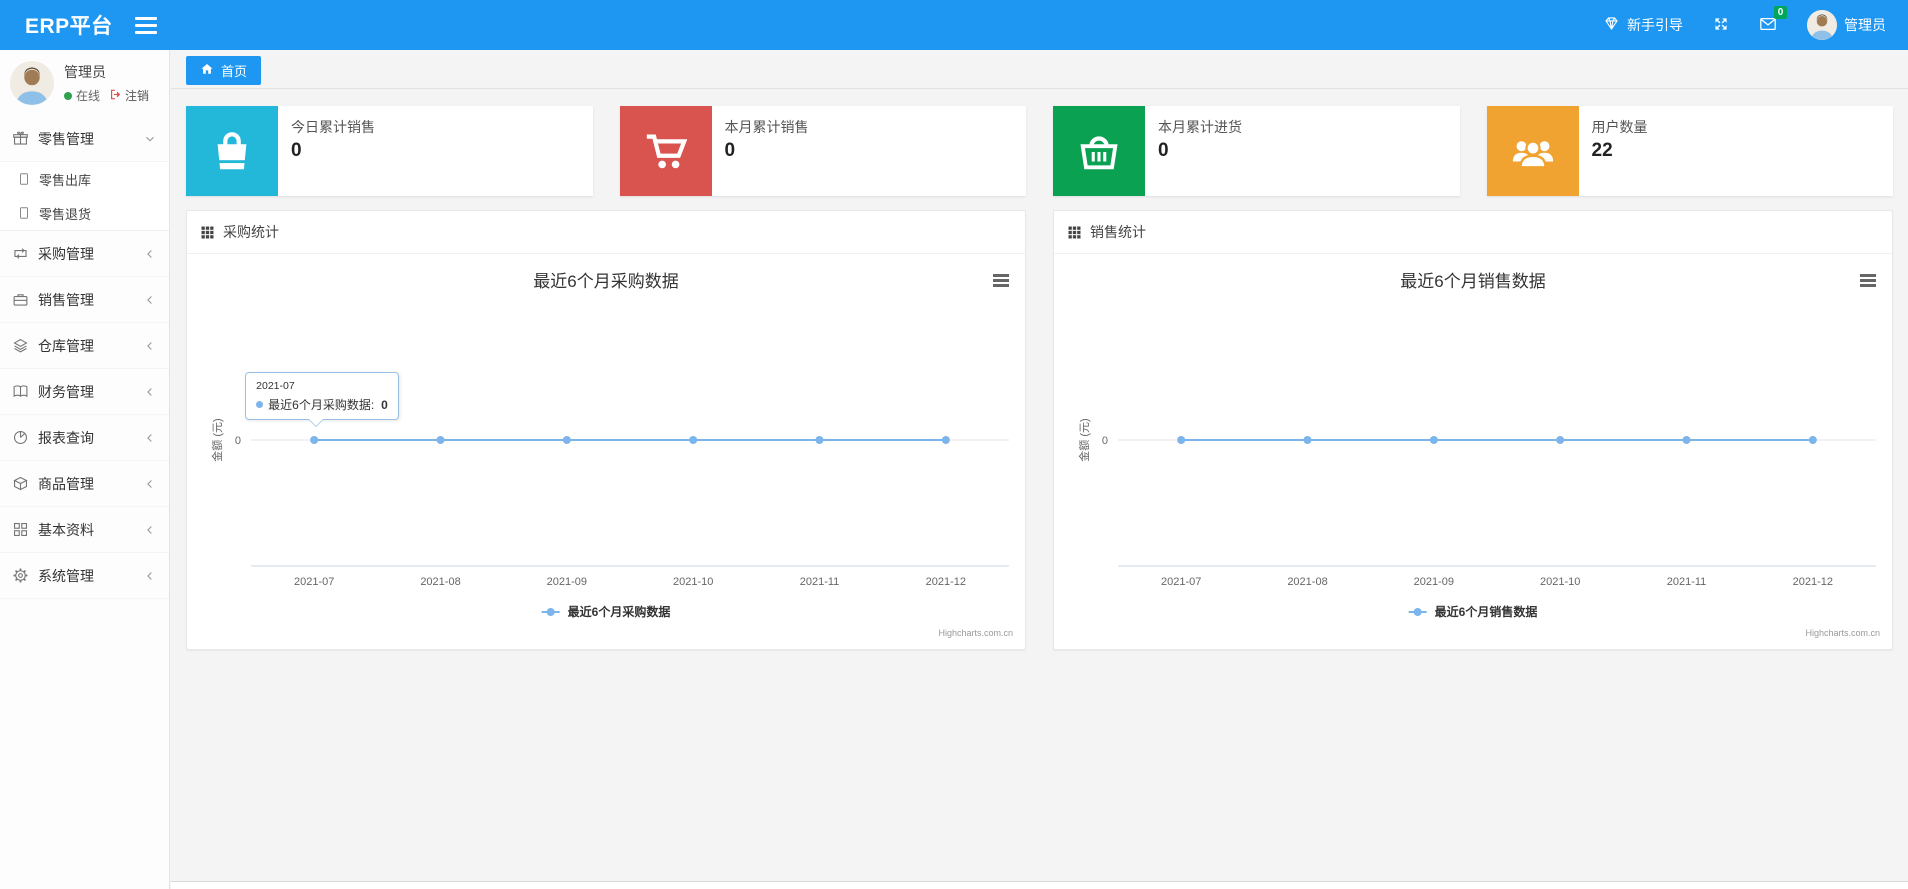 The width and height of the screenshot is (1908, 889). Describe the element at coordinates (322, 399) in the screenshot. I see `chart-tooltip: 2021-07 最近6个月采购数据: 0` at that location.